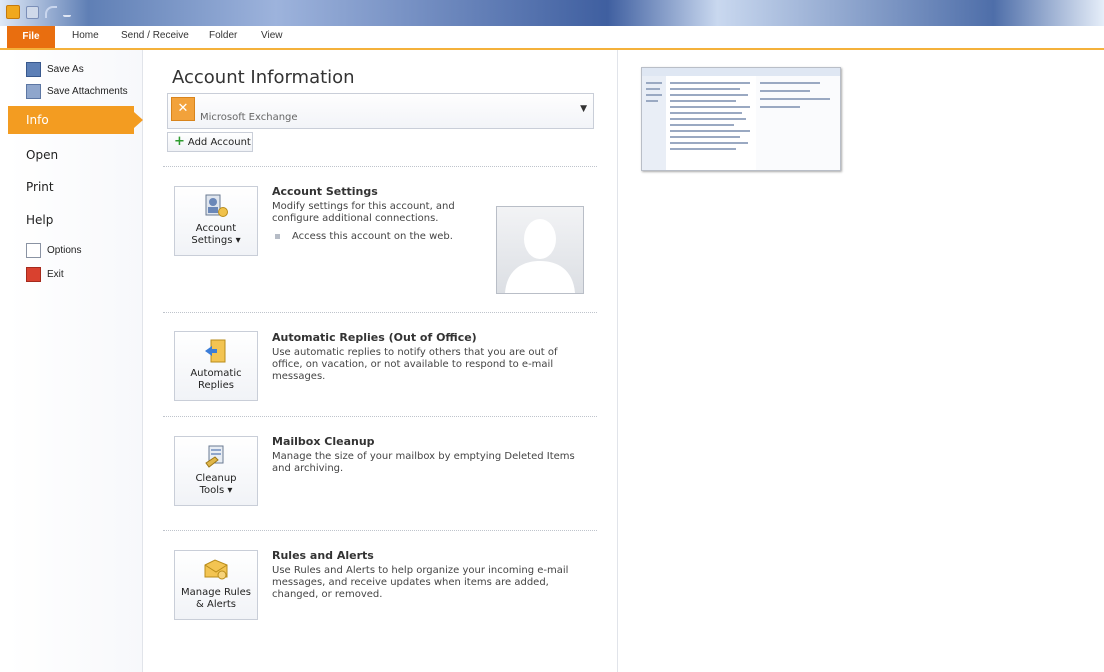  What do you see at coordinates (263, 77) in the screenshot?
I see `page-title: Account Information` at bounding box center [263, 77].